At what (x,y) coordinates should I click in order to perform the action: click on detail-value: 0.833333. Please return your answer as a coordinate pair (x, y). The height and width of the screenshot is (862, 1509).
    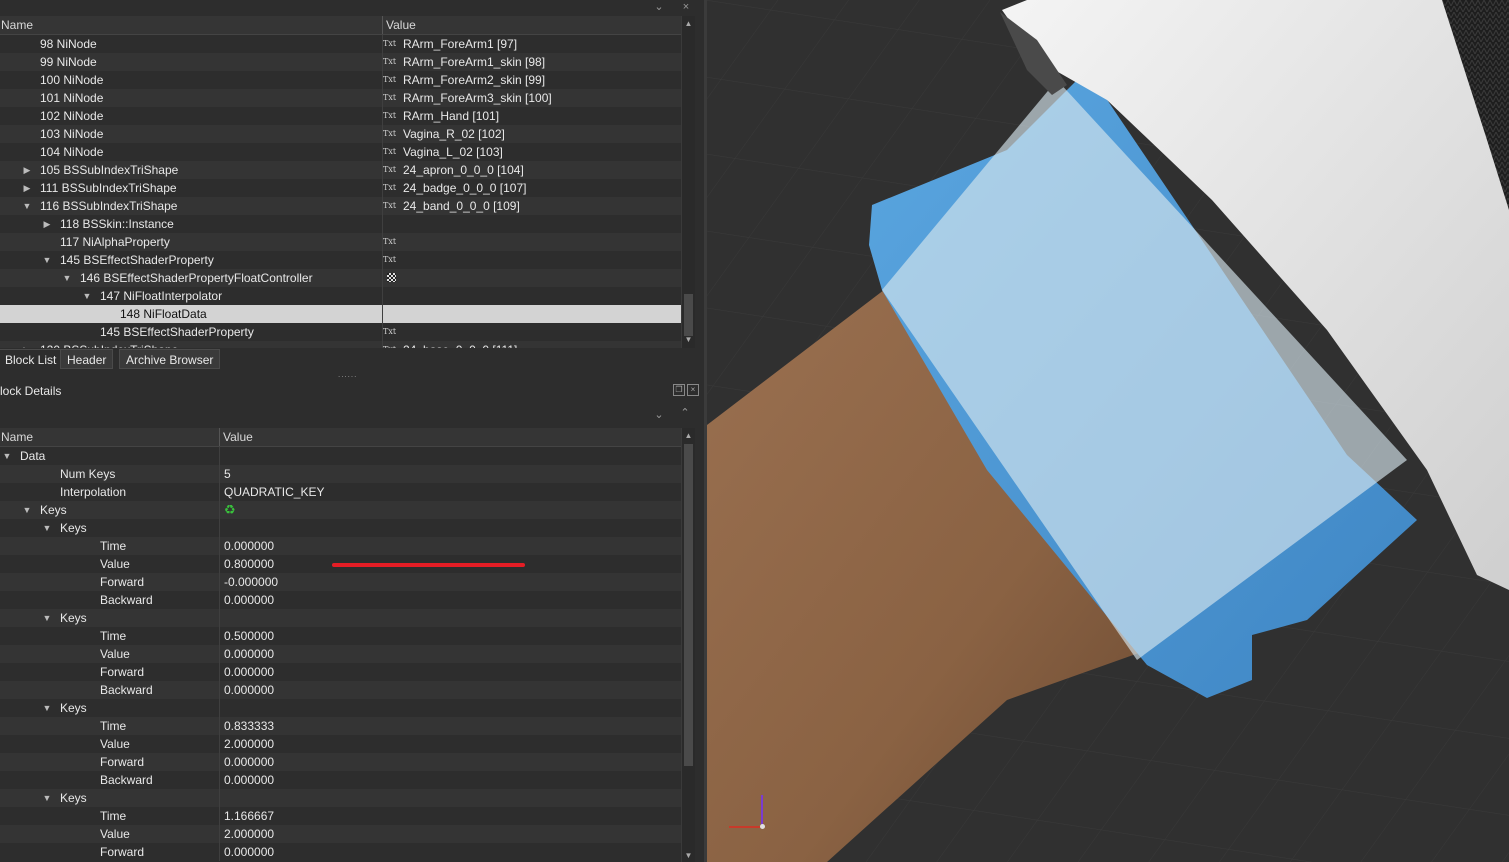
    Looking at the image, I should click on (249, 726).